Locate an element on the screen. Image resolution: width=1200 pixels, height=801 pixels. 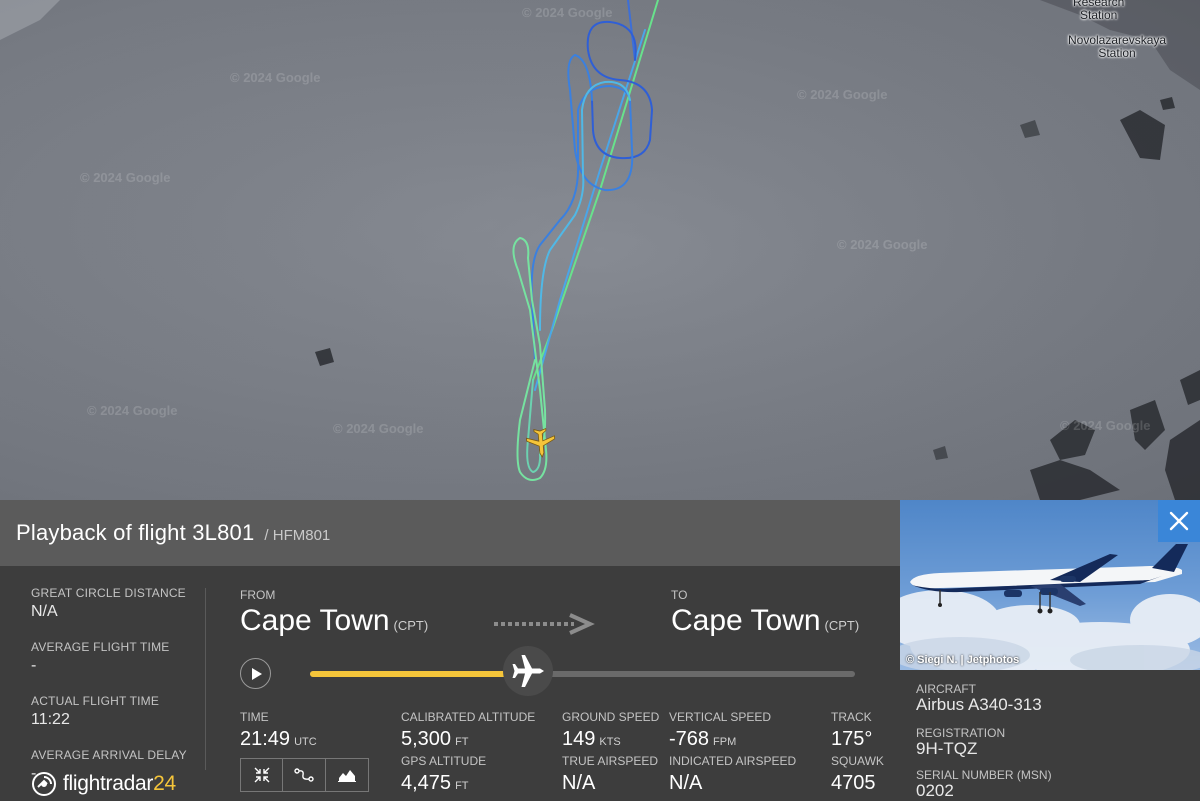
radar-logo-icon is located at coordinates (44, 784).